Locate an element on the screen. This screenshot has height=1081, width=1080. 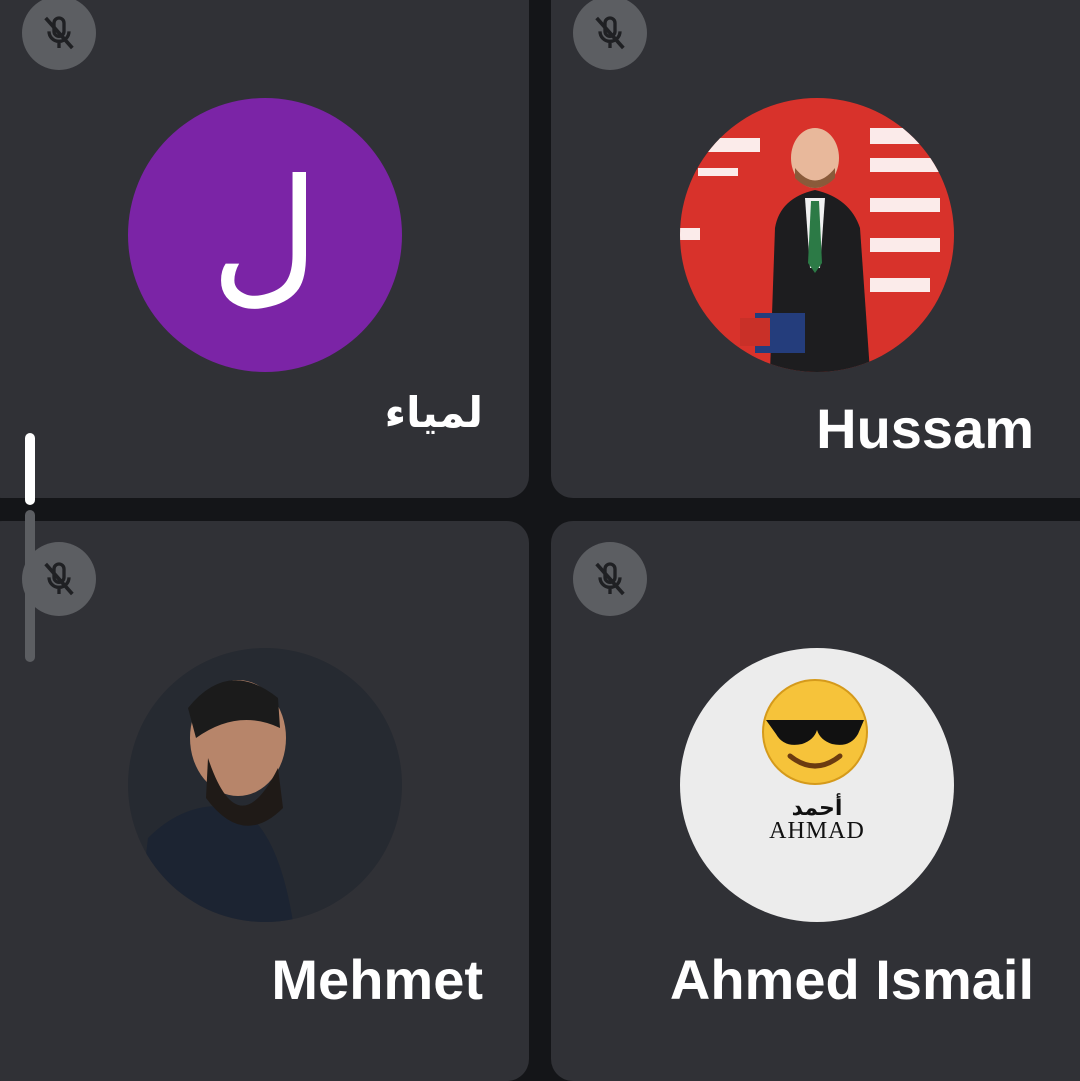
participant-name: Hussam is located at coordinates (925, 428).